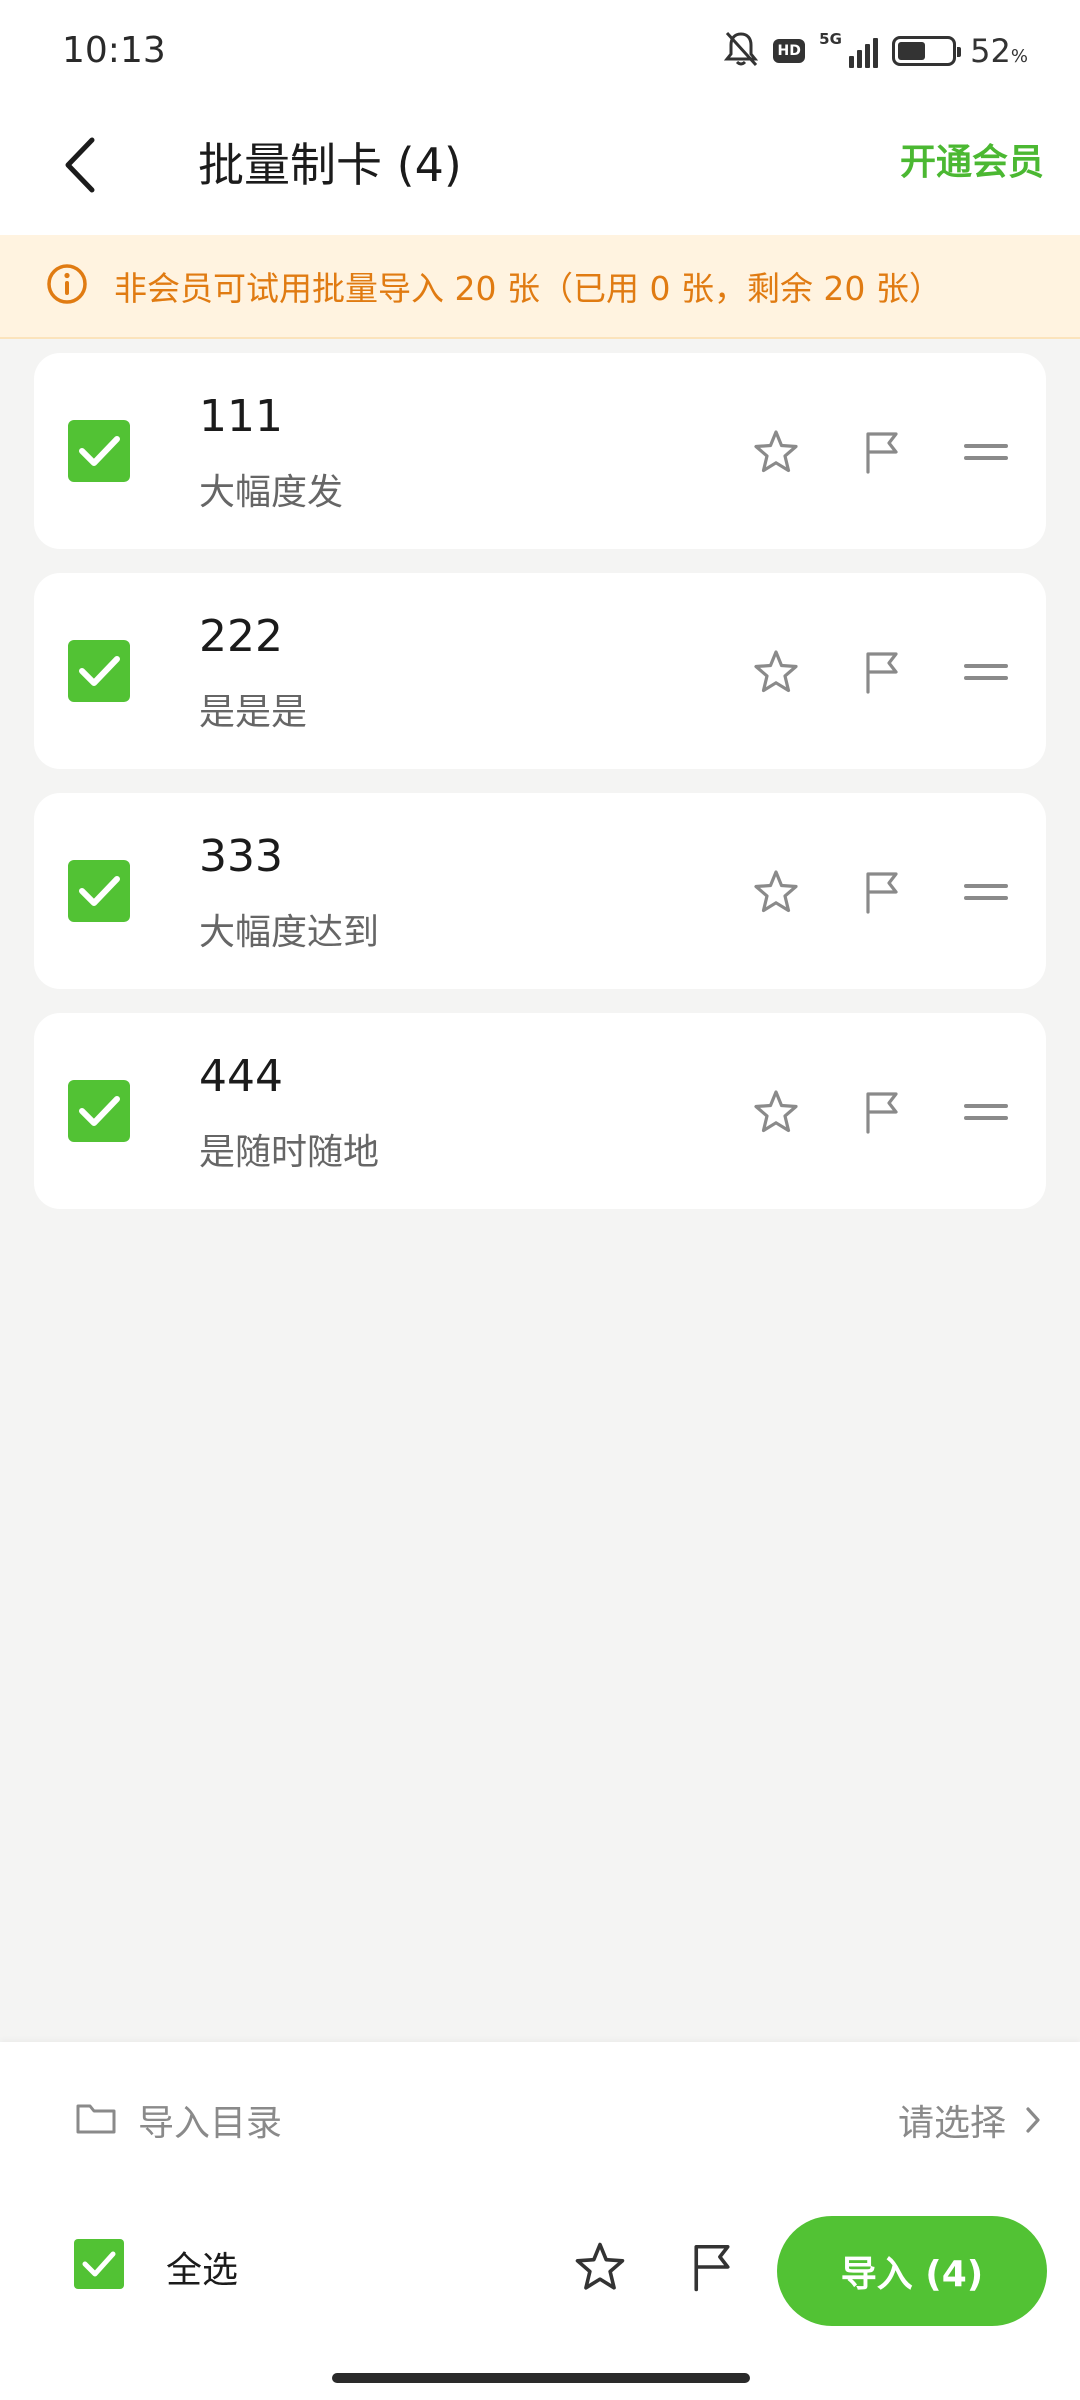 This screenshot has width=1080, height=2400. What do you see at coordinates (830, 39) in the screenshot?
I see `network-label: 5G` at bounding box center [830, 39].